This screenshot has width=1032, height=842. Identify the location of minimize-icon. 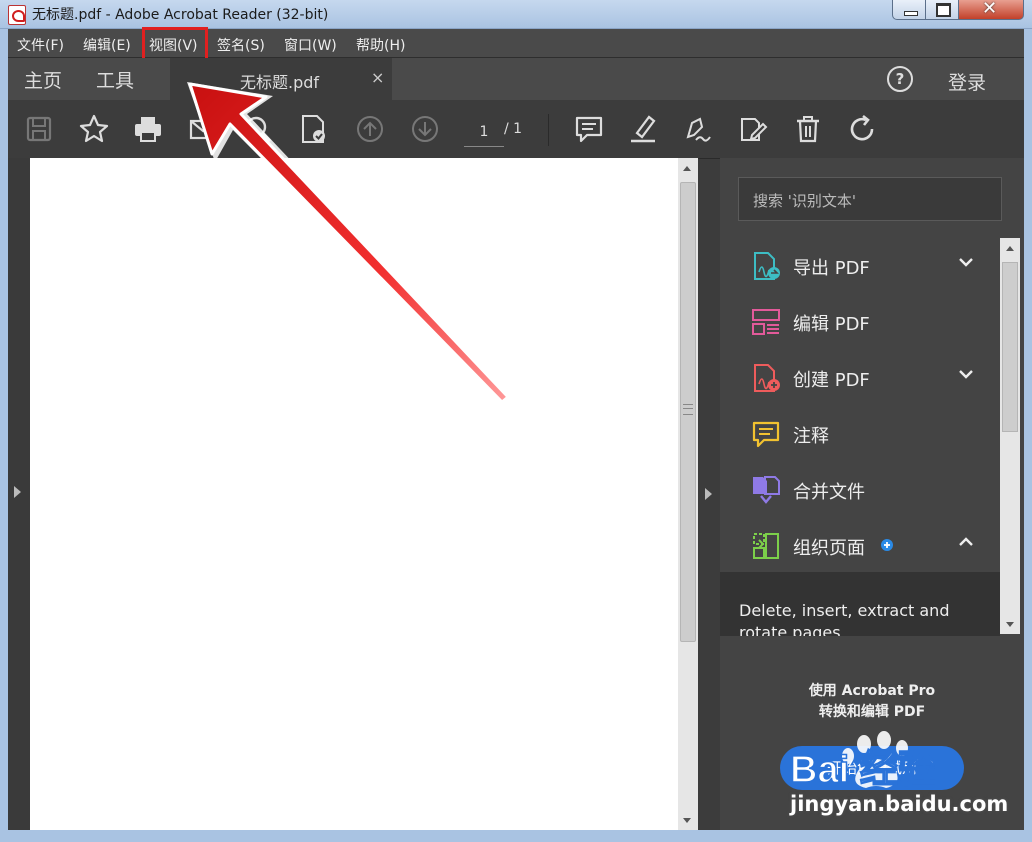
(911, 13).